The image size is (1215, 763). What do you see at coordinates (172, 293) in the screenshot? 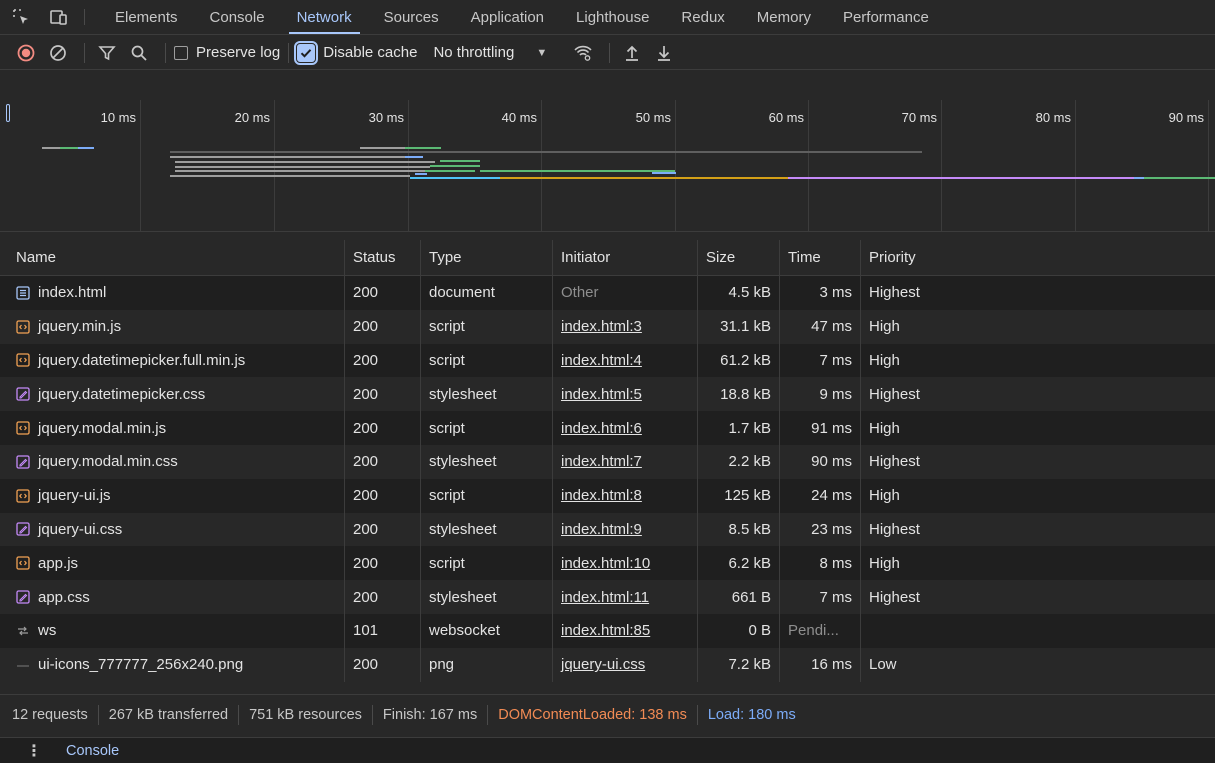
I see `request-name-cell: index.html` at bounding box center [172, 293].